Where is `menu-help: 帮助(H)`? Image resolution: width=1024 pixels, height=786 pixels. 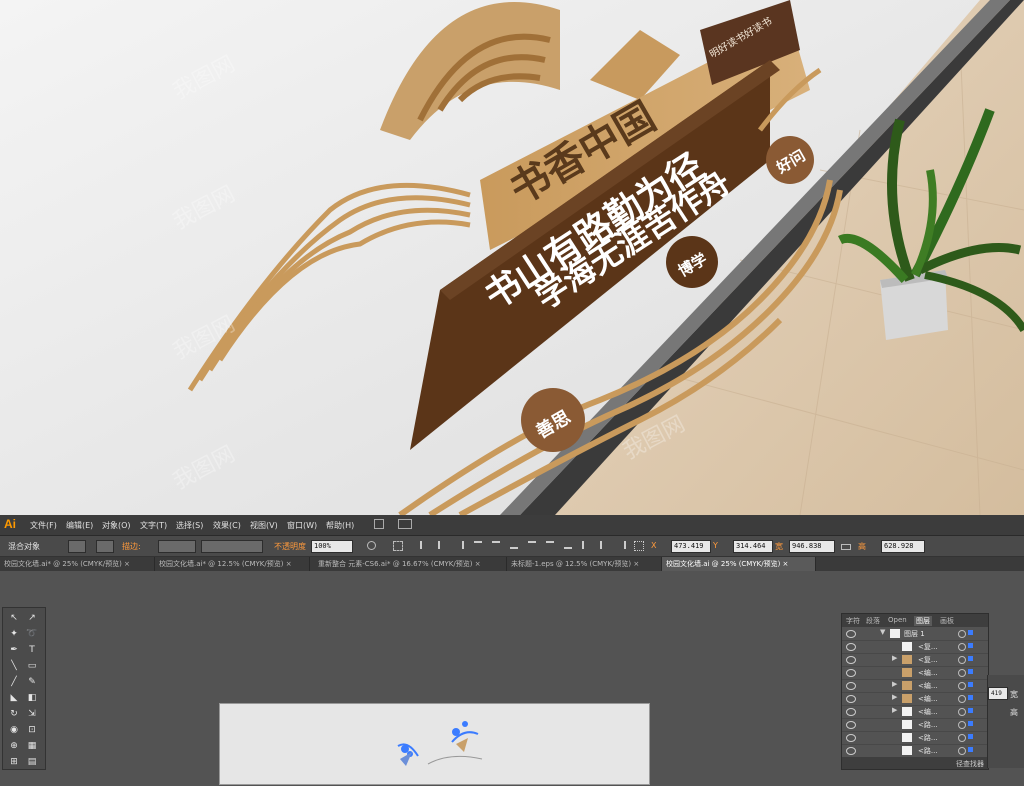 menu-help: 帮助(H) is located at coordinates (340, 525).